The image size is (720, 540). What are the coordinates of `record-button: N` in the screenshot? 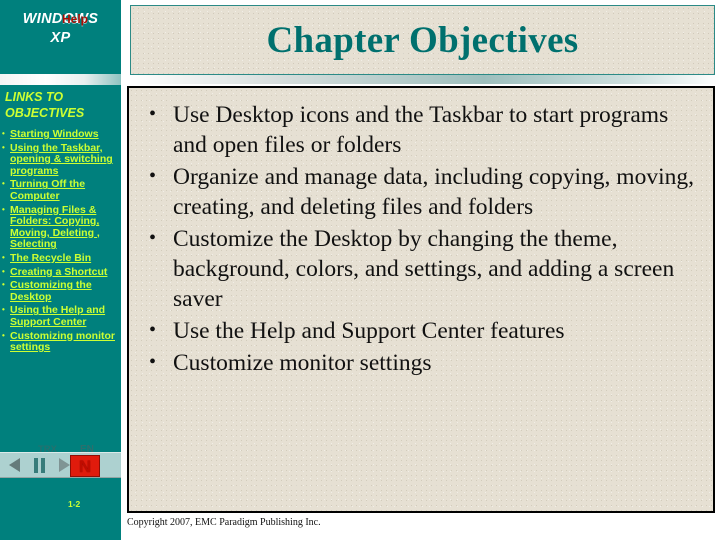 It's located at (85, 466).